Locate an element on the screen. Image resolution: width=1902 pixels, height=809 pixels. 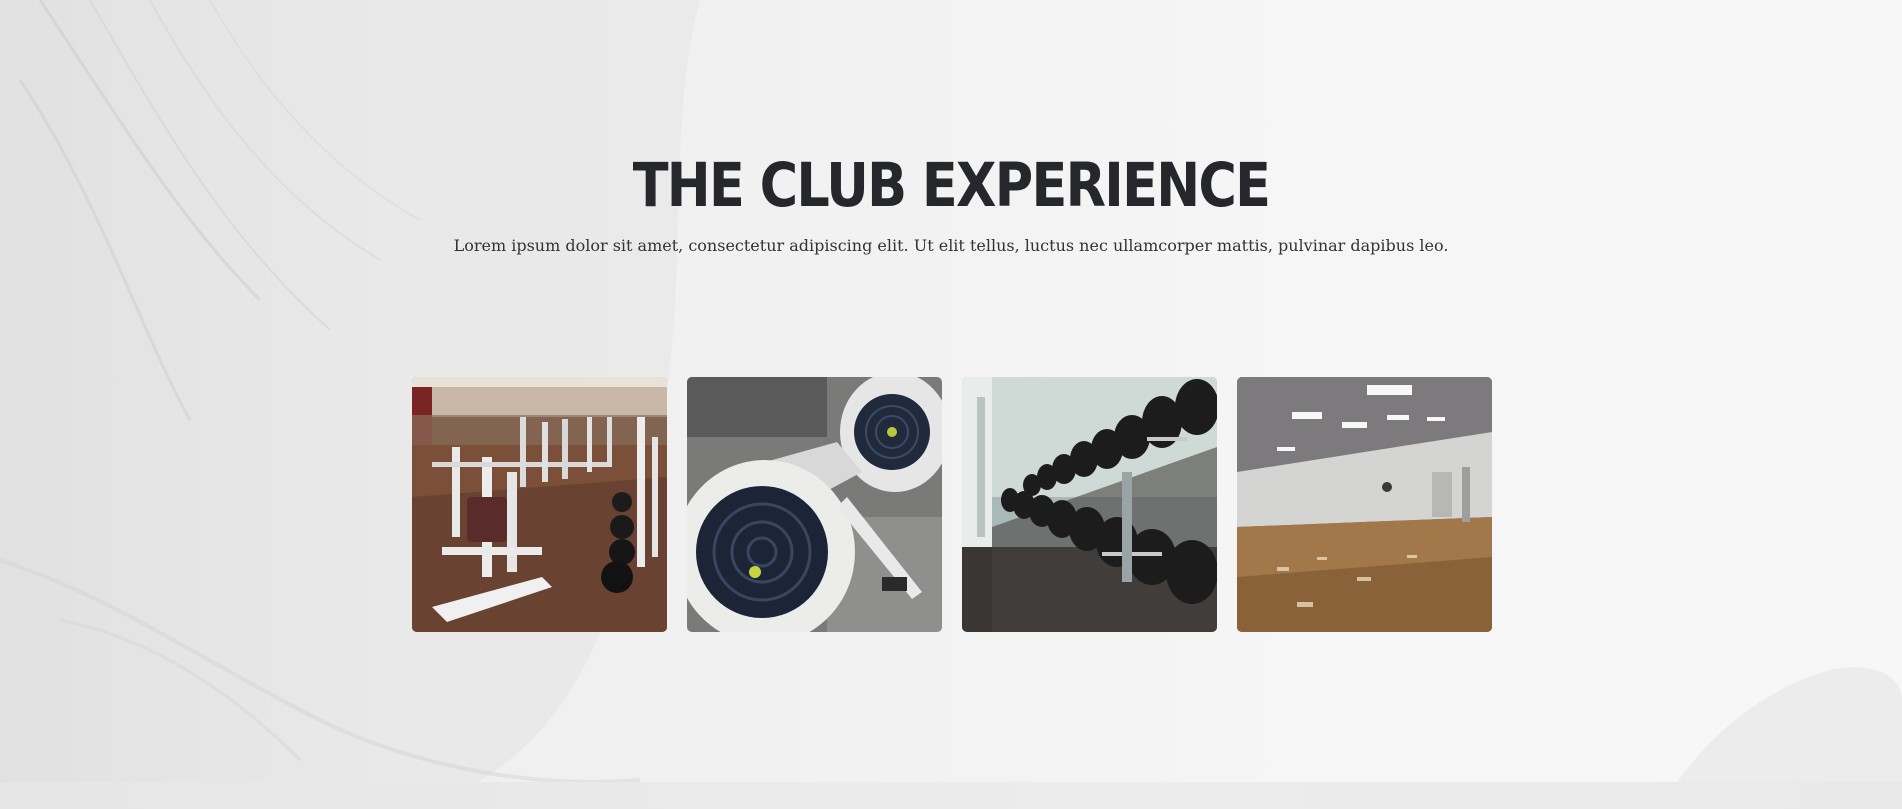
studio-room-image is located at coordinates (1364, 504).